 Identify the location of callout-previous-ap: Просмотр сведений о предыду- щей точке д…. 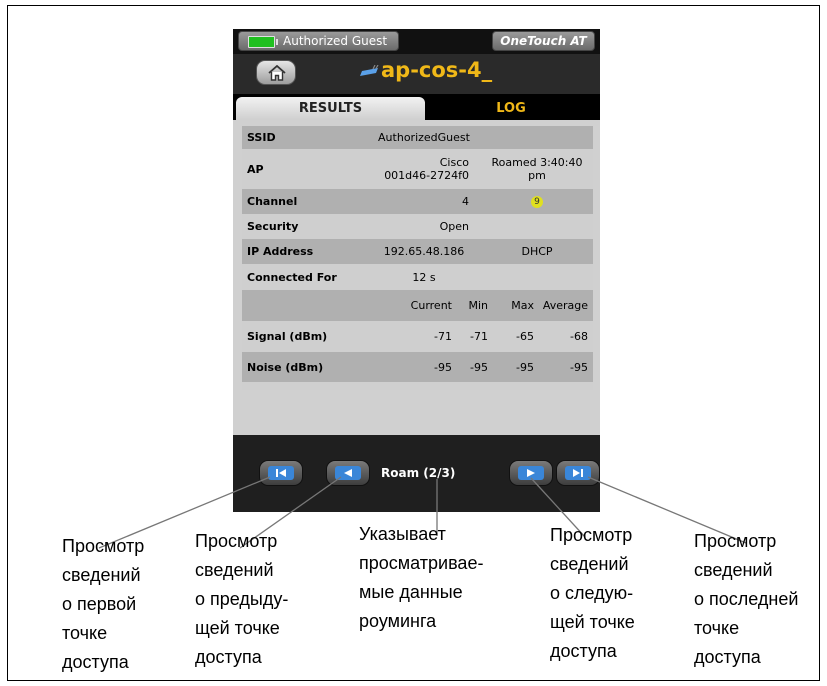
(242, 599).